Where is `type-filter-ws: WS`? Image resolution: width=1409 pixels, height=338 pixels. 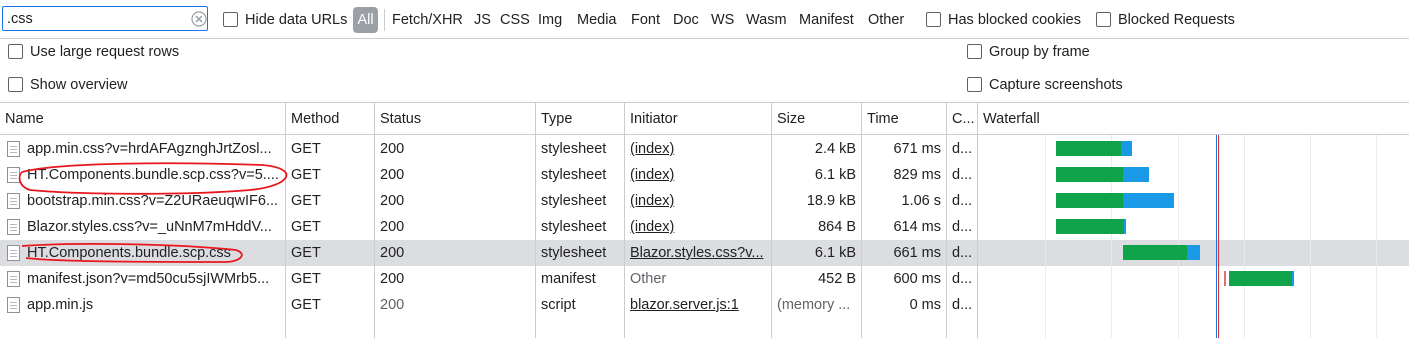
type-filter-ws: WS is located at coordinates (722, 20).